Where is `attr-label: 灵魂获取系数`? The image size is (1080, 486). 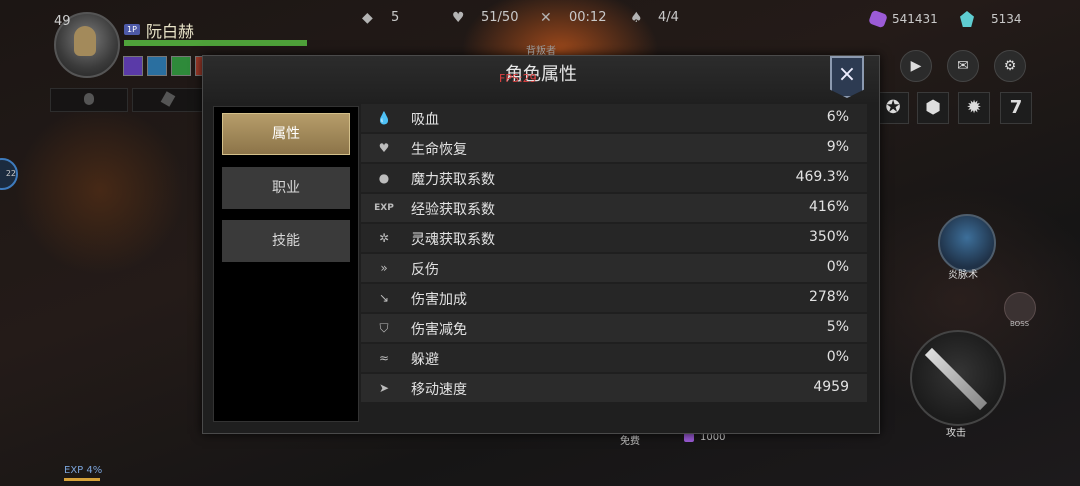
attr-label: 灵魂获取系数 is located at coordinates (453, 240).